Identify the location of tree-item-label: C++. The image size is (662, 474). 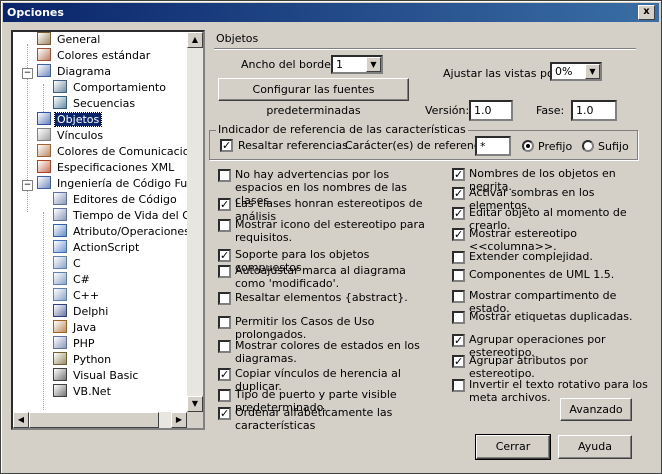
(86, 295).